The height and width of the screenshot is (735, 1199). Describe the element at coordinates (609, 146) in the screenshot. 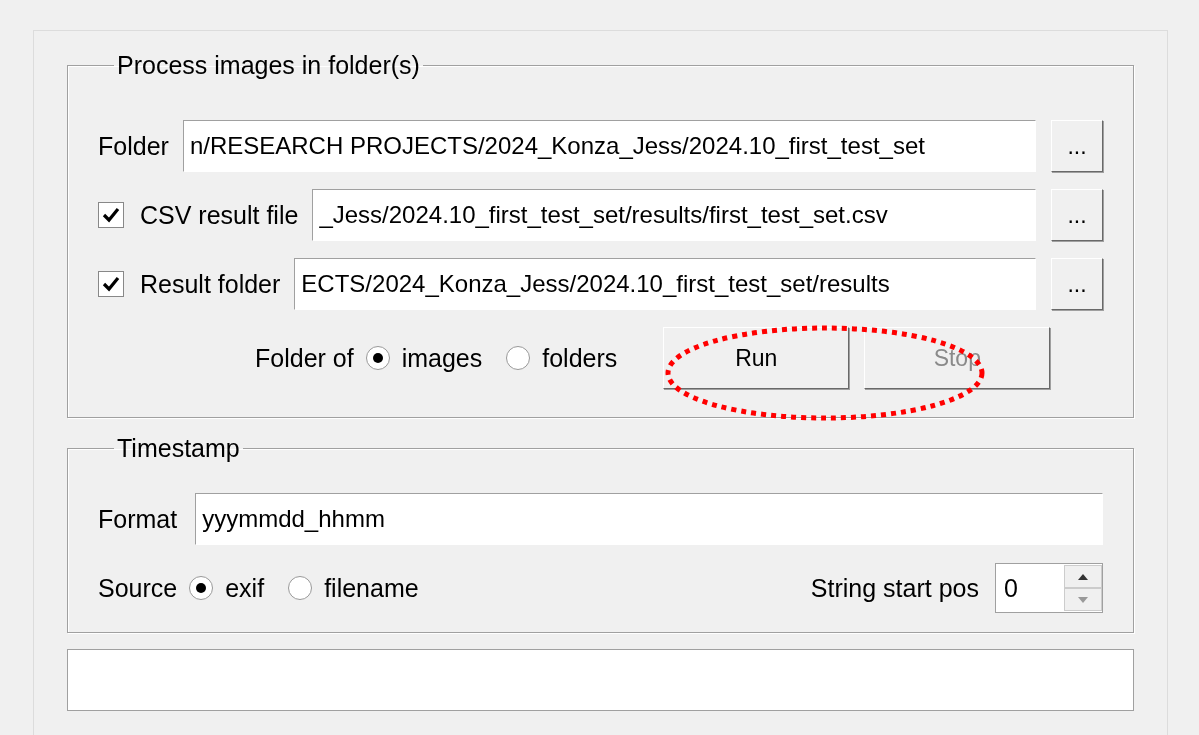

I see `input-field: n/RESEARCH PROJECTS/2024_Konza_Jess/2024.10_first_test_set` at that location.